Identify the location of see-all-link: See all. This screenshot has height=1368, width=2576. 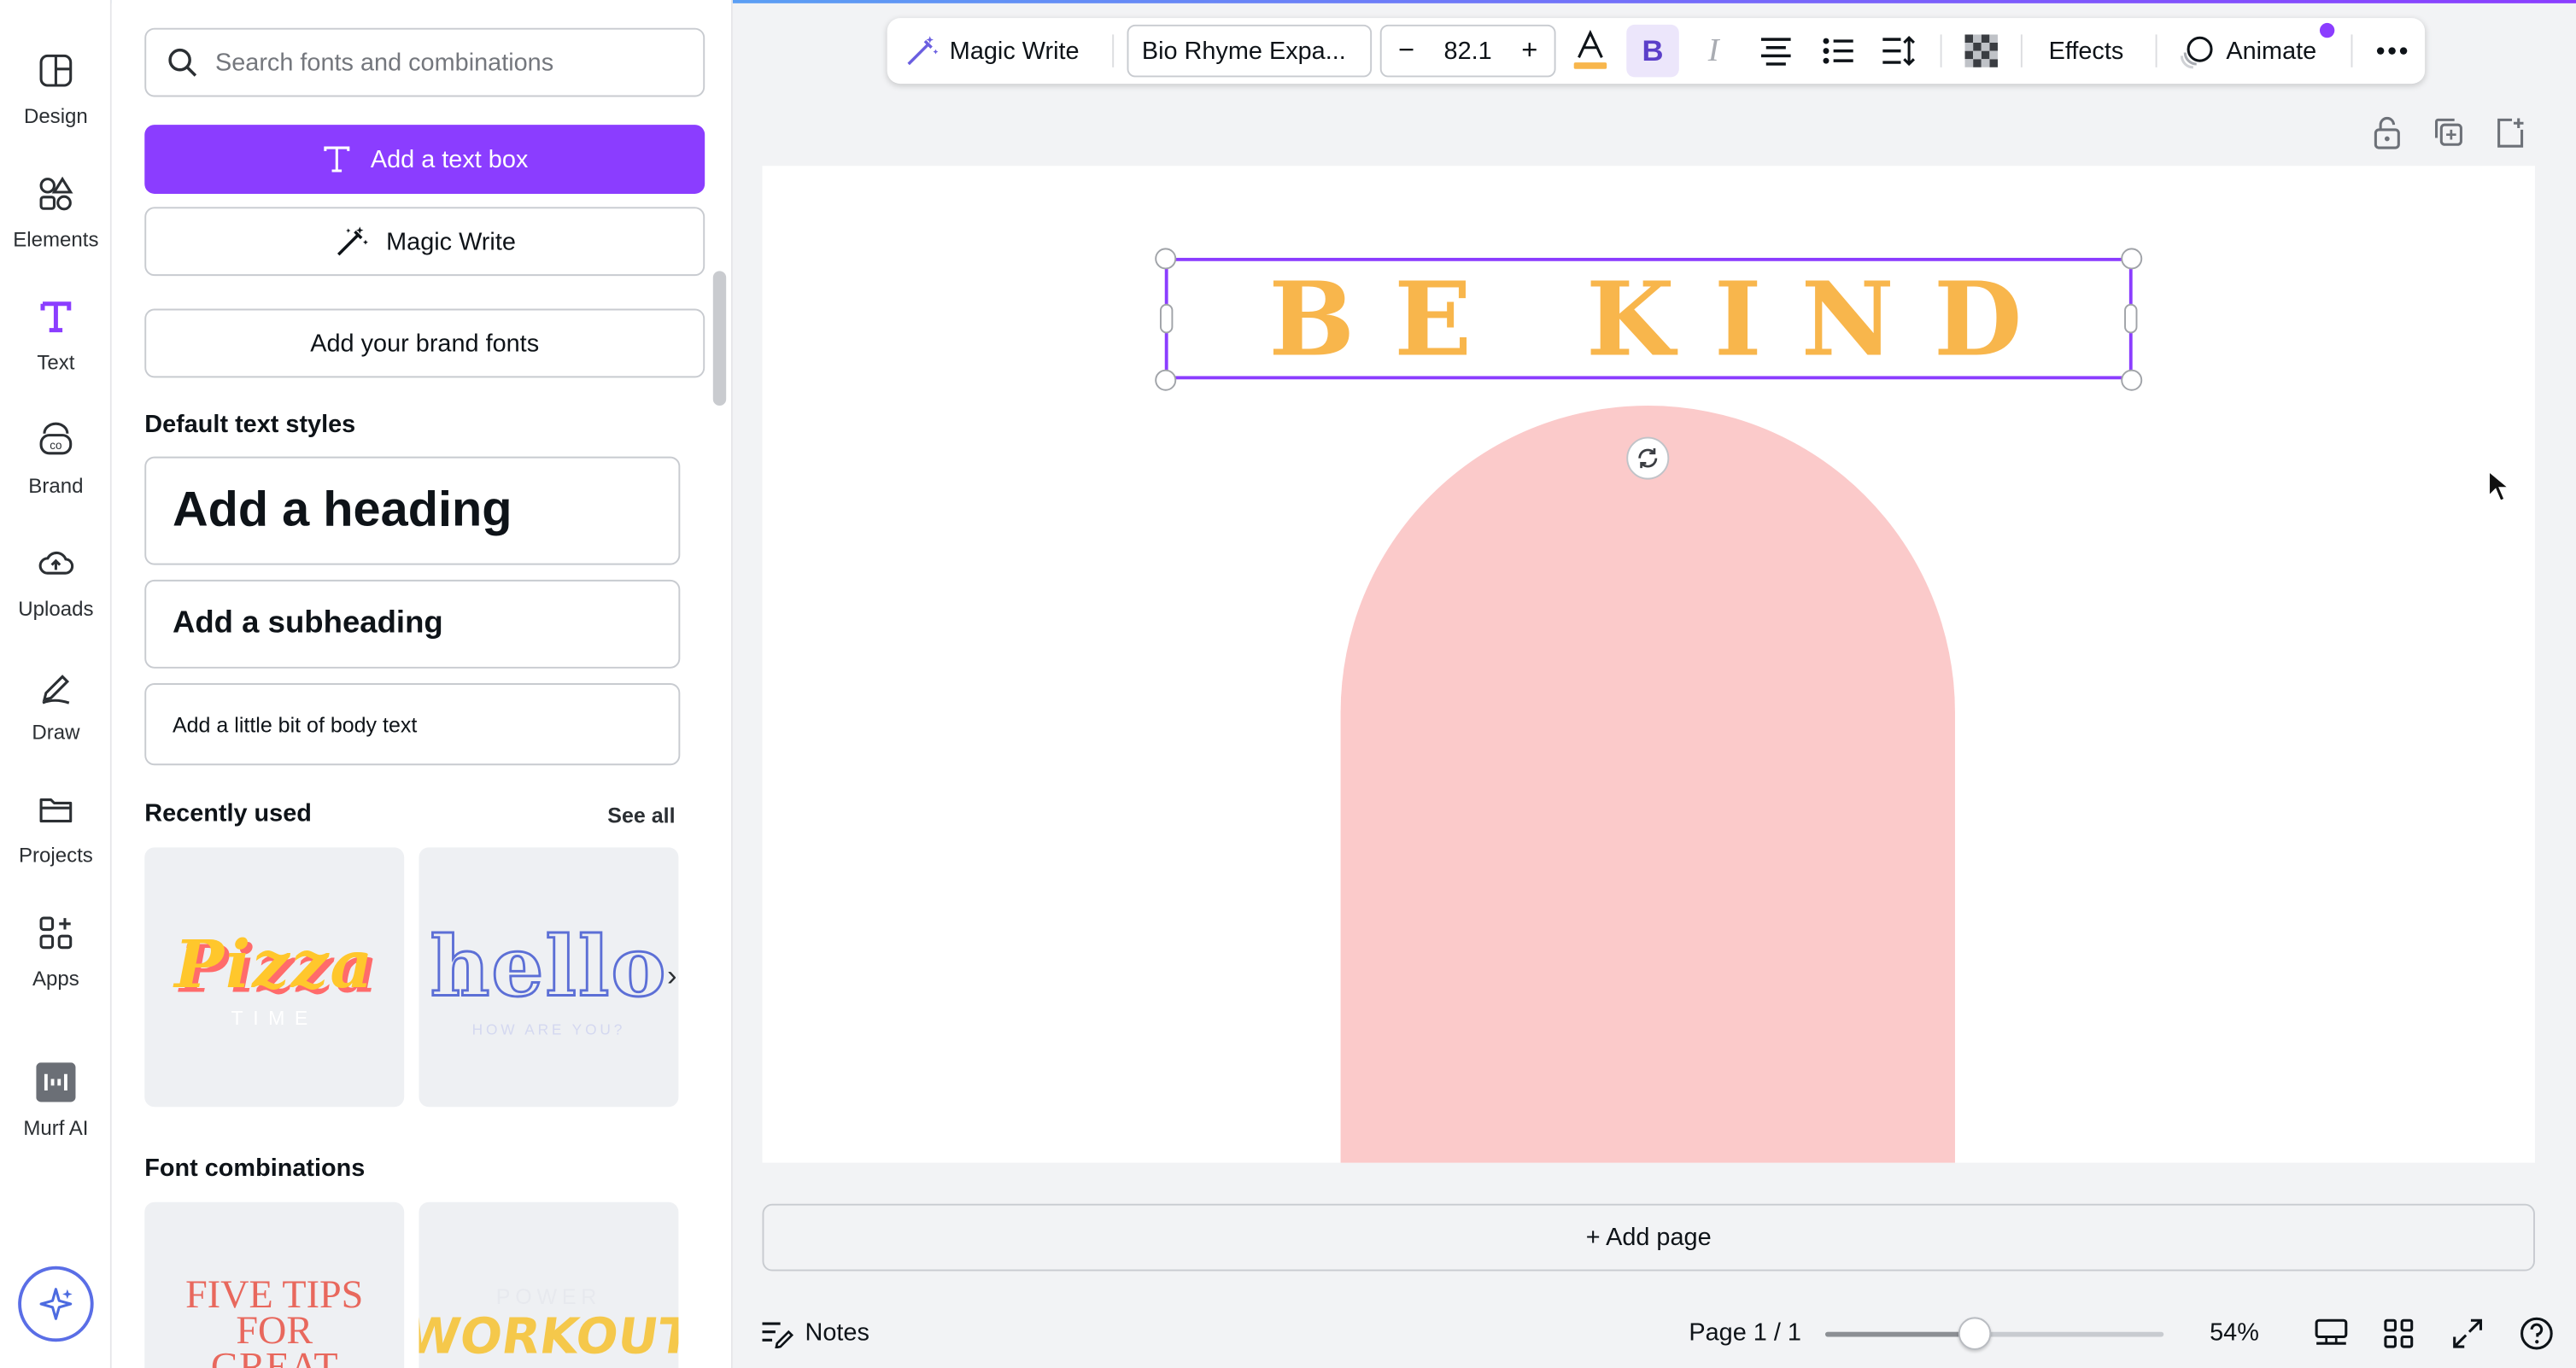
(641, 815).